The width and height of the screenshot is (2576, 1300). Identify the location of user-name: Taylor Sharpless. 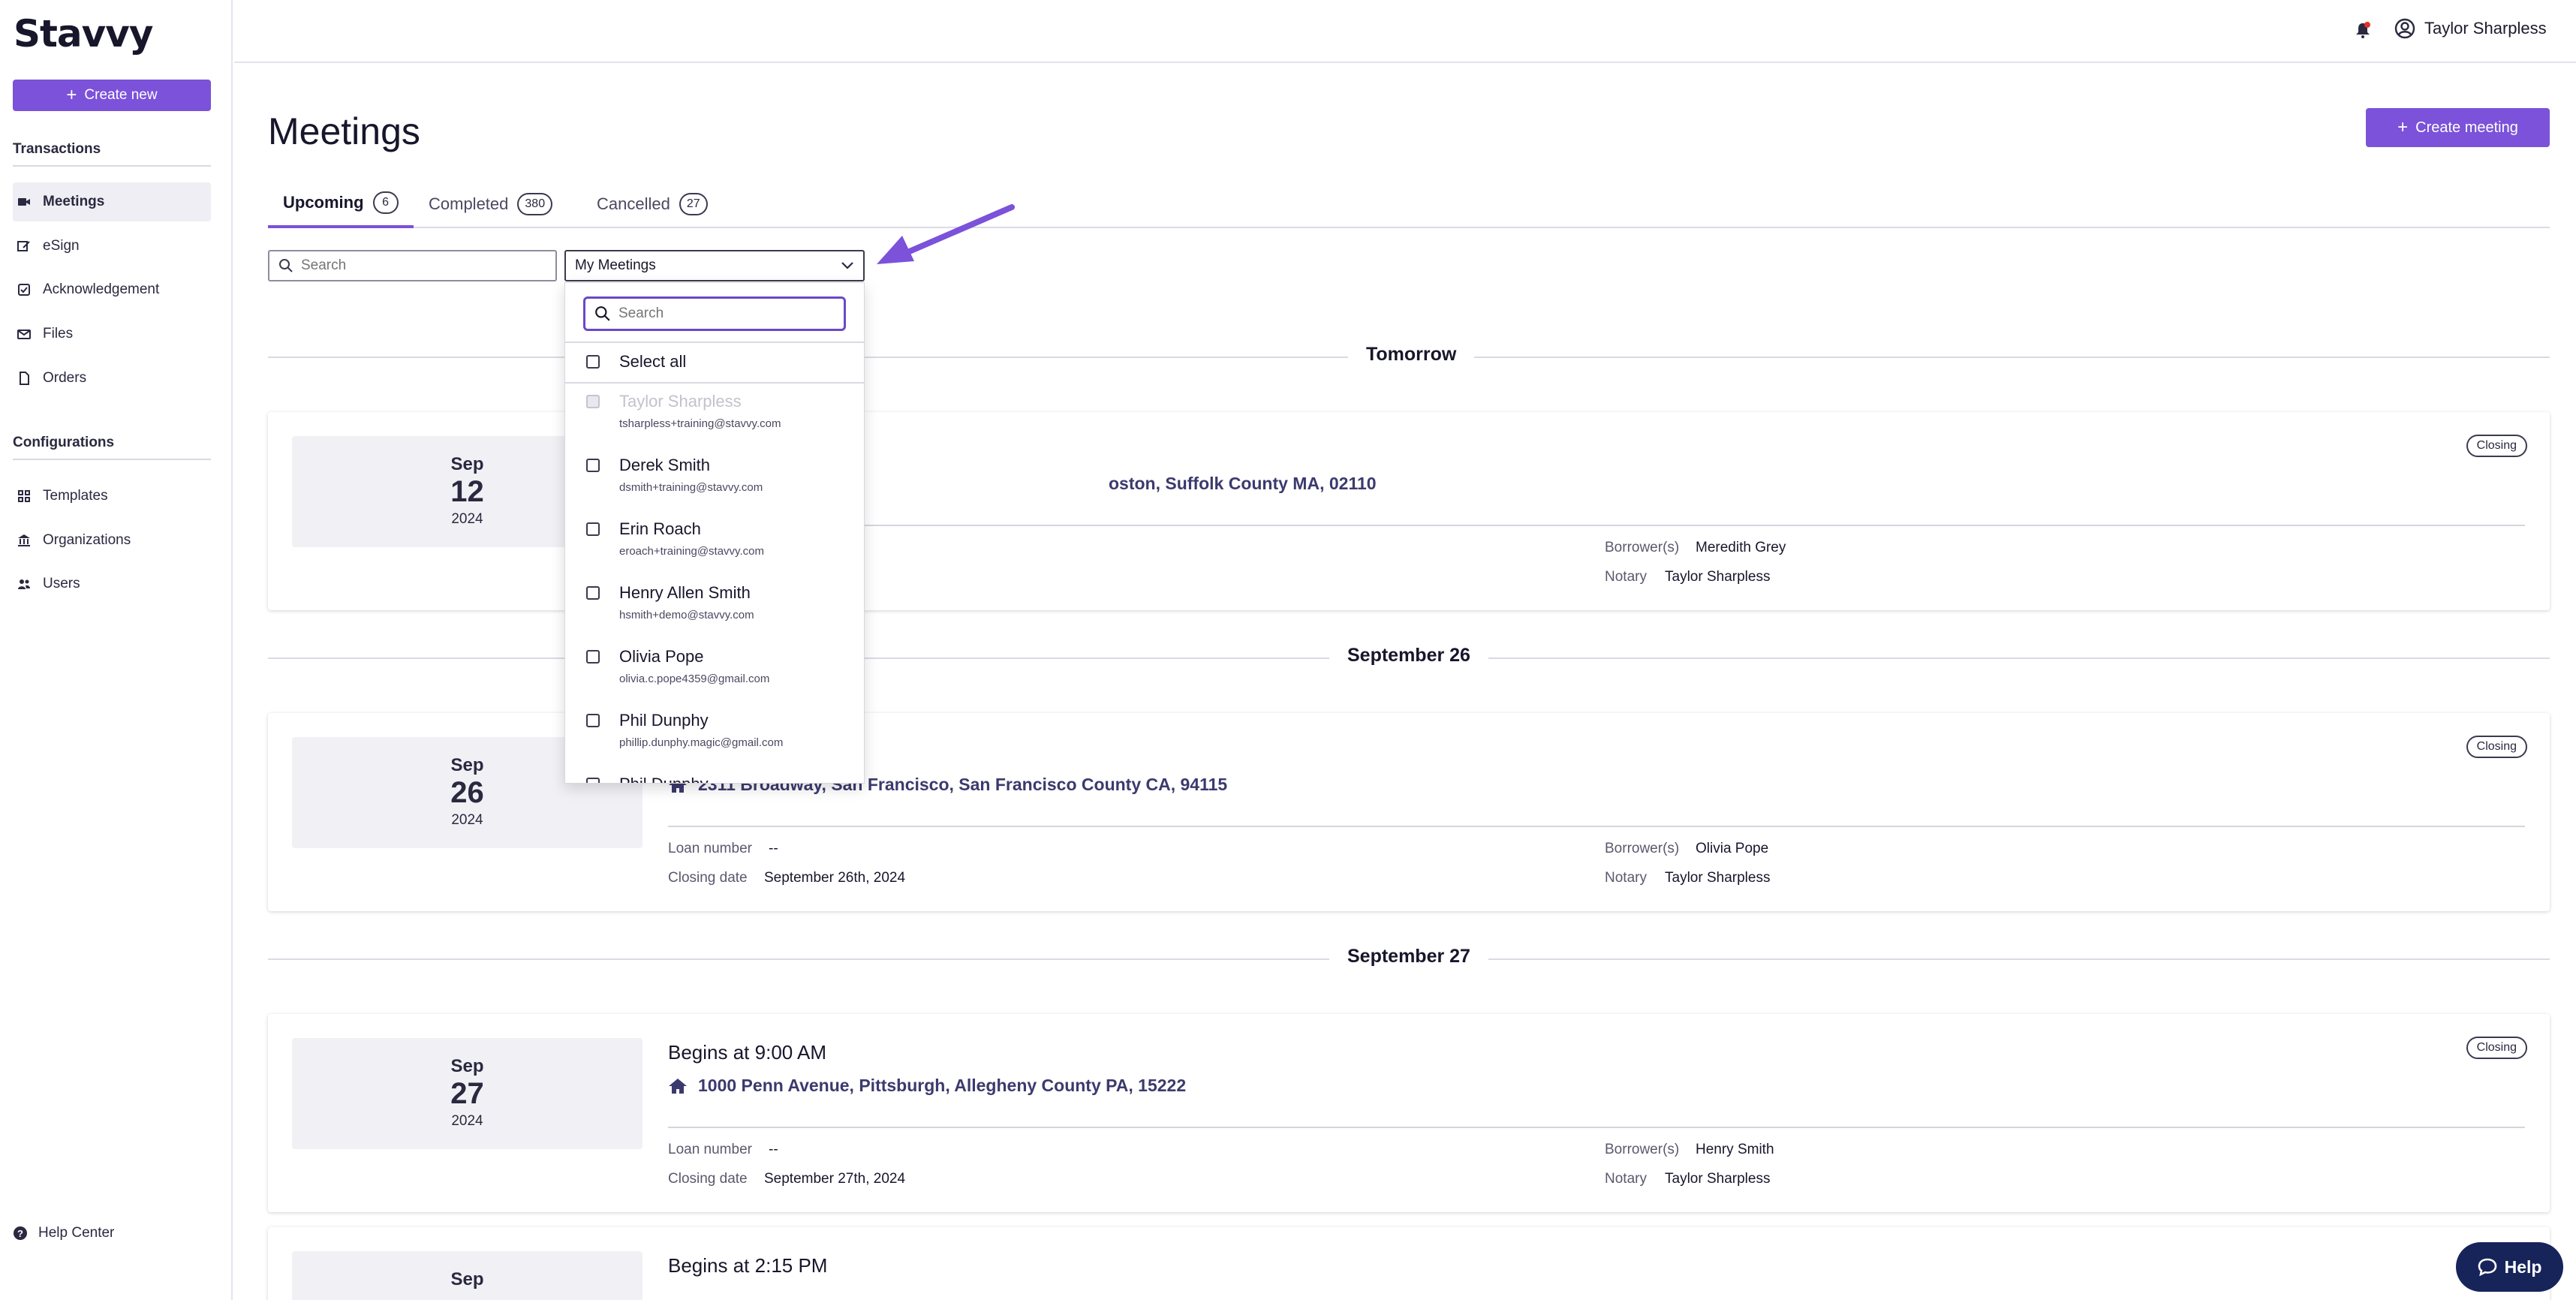
(2485, 29).